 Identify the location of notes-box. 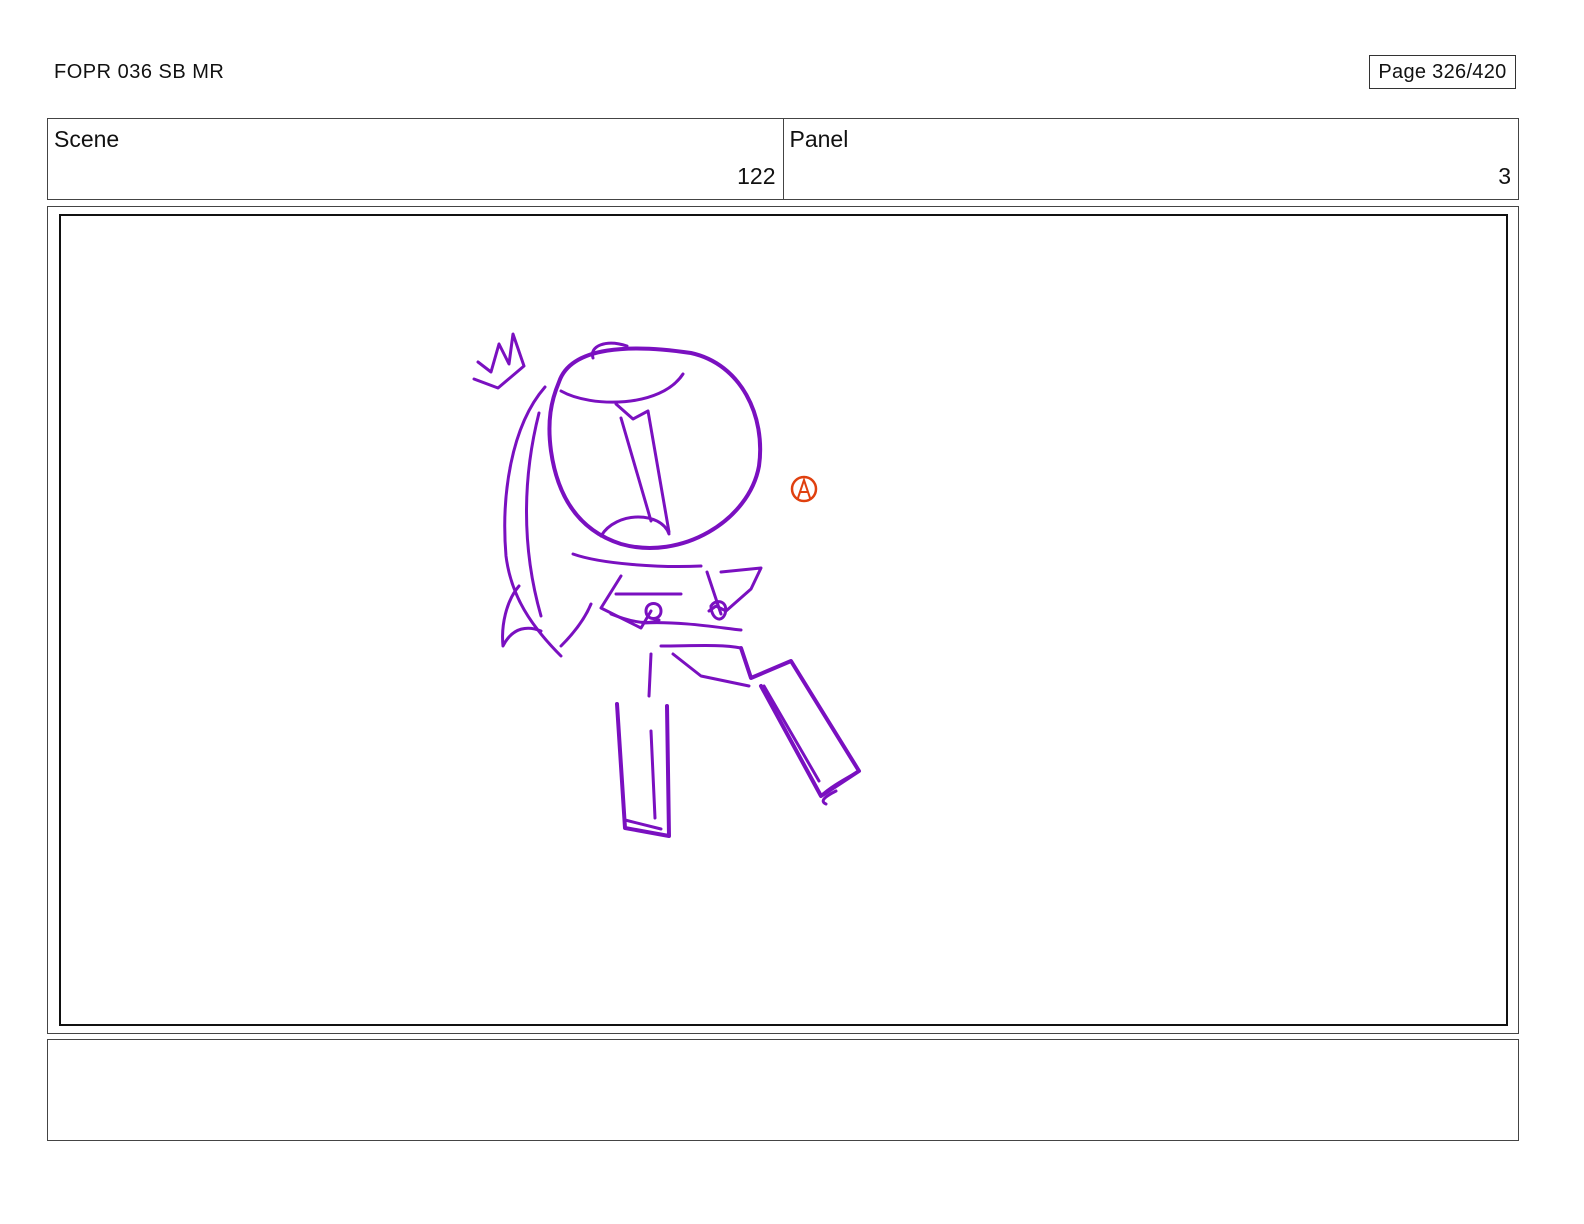
(783, 1090).